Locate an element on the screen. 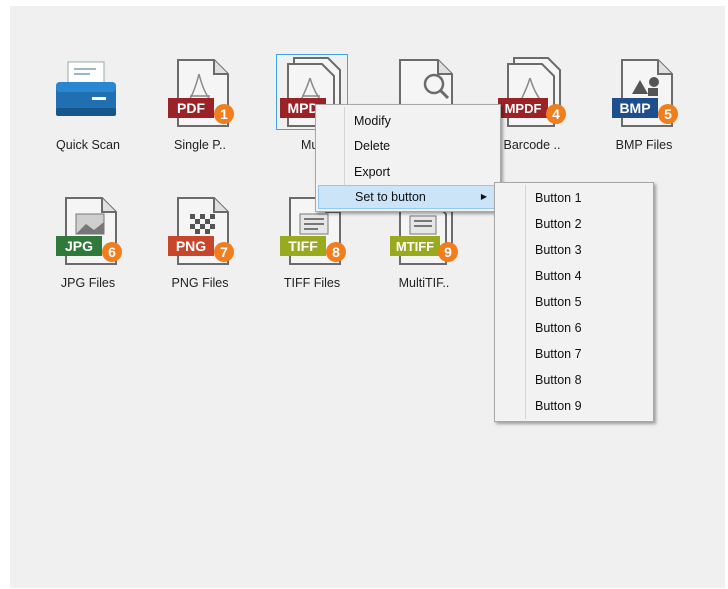 The height and width of the screenshot is (589, 728). menu-item-label: Set to button is located at coordinates (390, 197).